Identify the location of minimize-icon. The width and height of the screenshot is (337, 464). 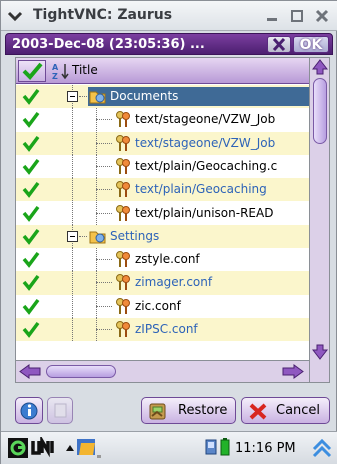
(272, 16).